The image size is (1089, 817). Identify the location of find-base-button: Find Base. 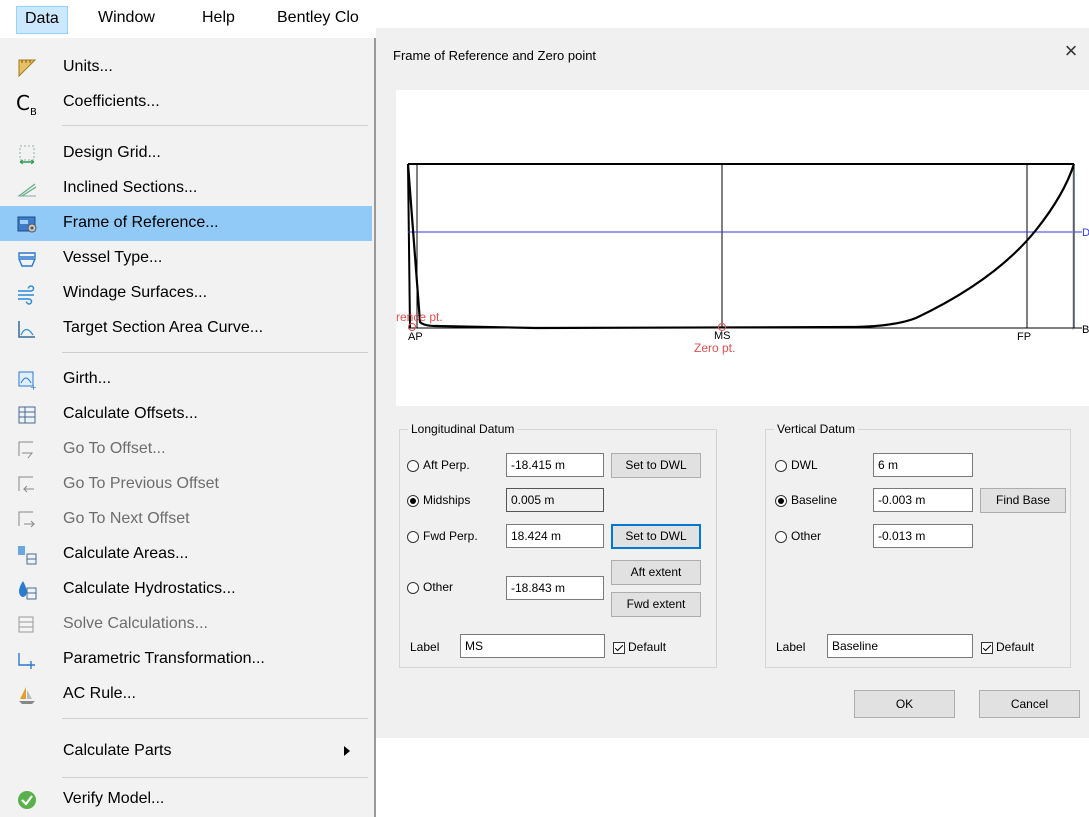
(1023, 500).